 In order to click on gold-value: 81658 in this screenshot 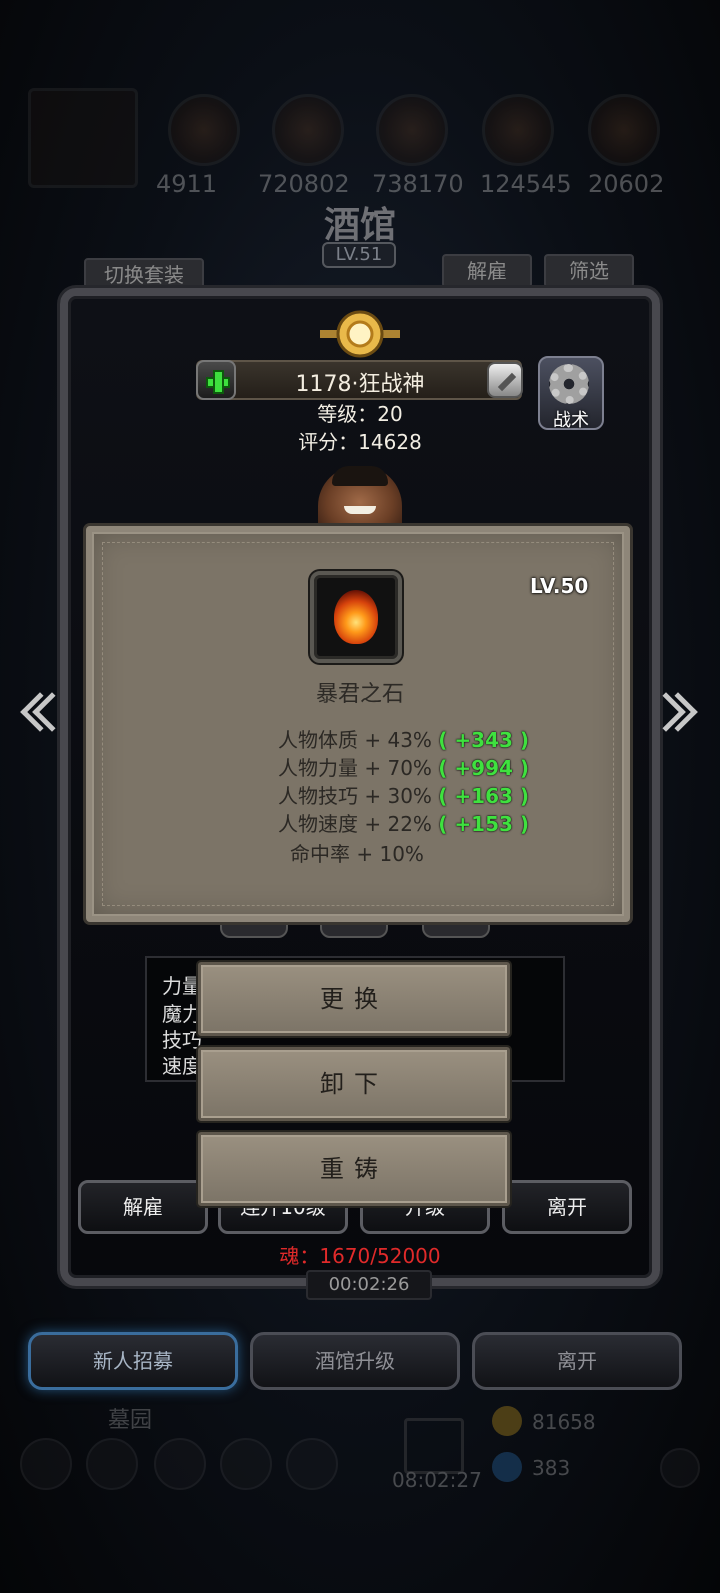, I will do `click(564, 1422)`.